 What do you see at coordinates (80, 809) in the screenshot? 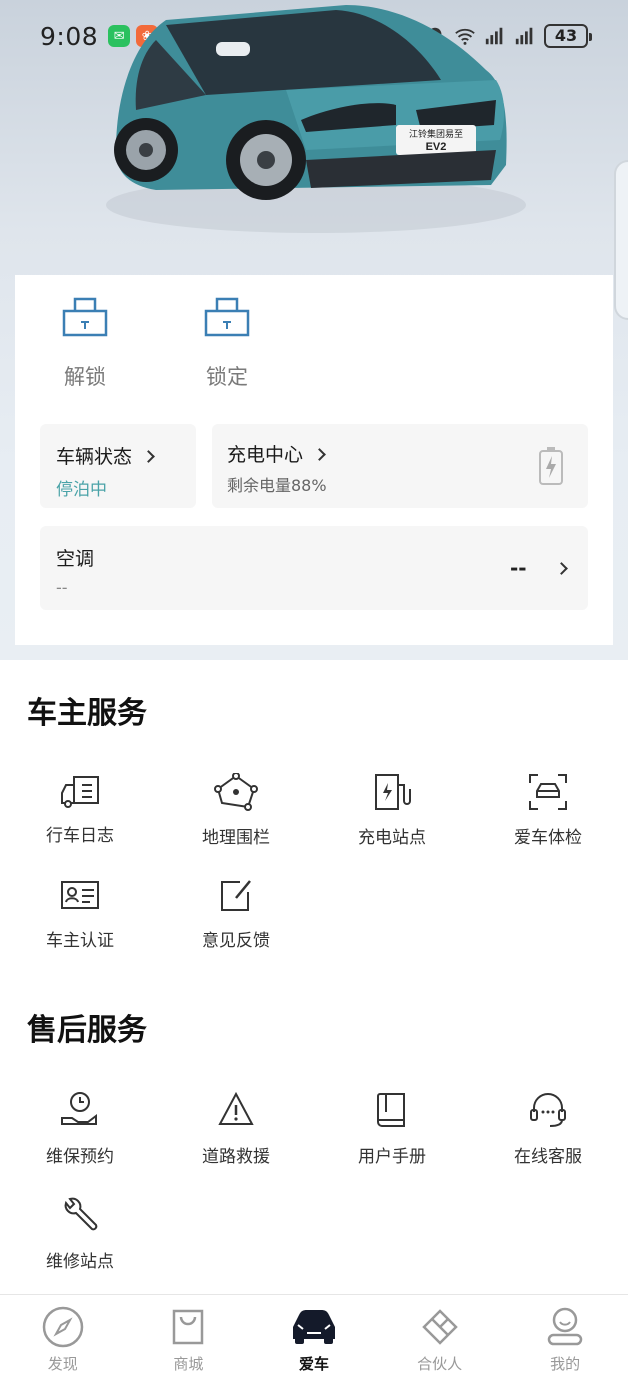
I see `driving-log-button: 行车日志` at bounding box center [80, 809].